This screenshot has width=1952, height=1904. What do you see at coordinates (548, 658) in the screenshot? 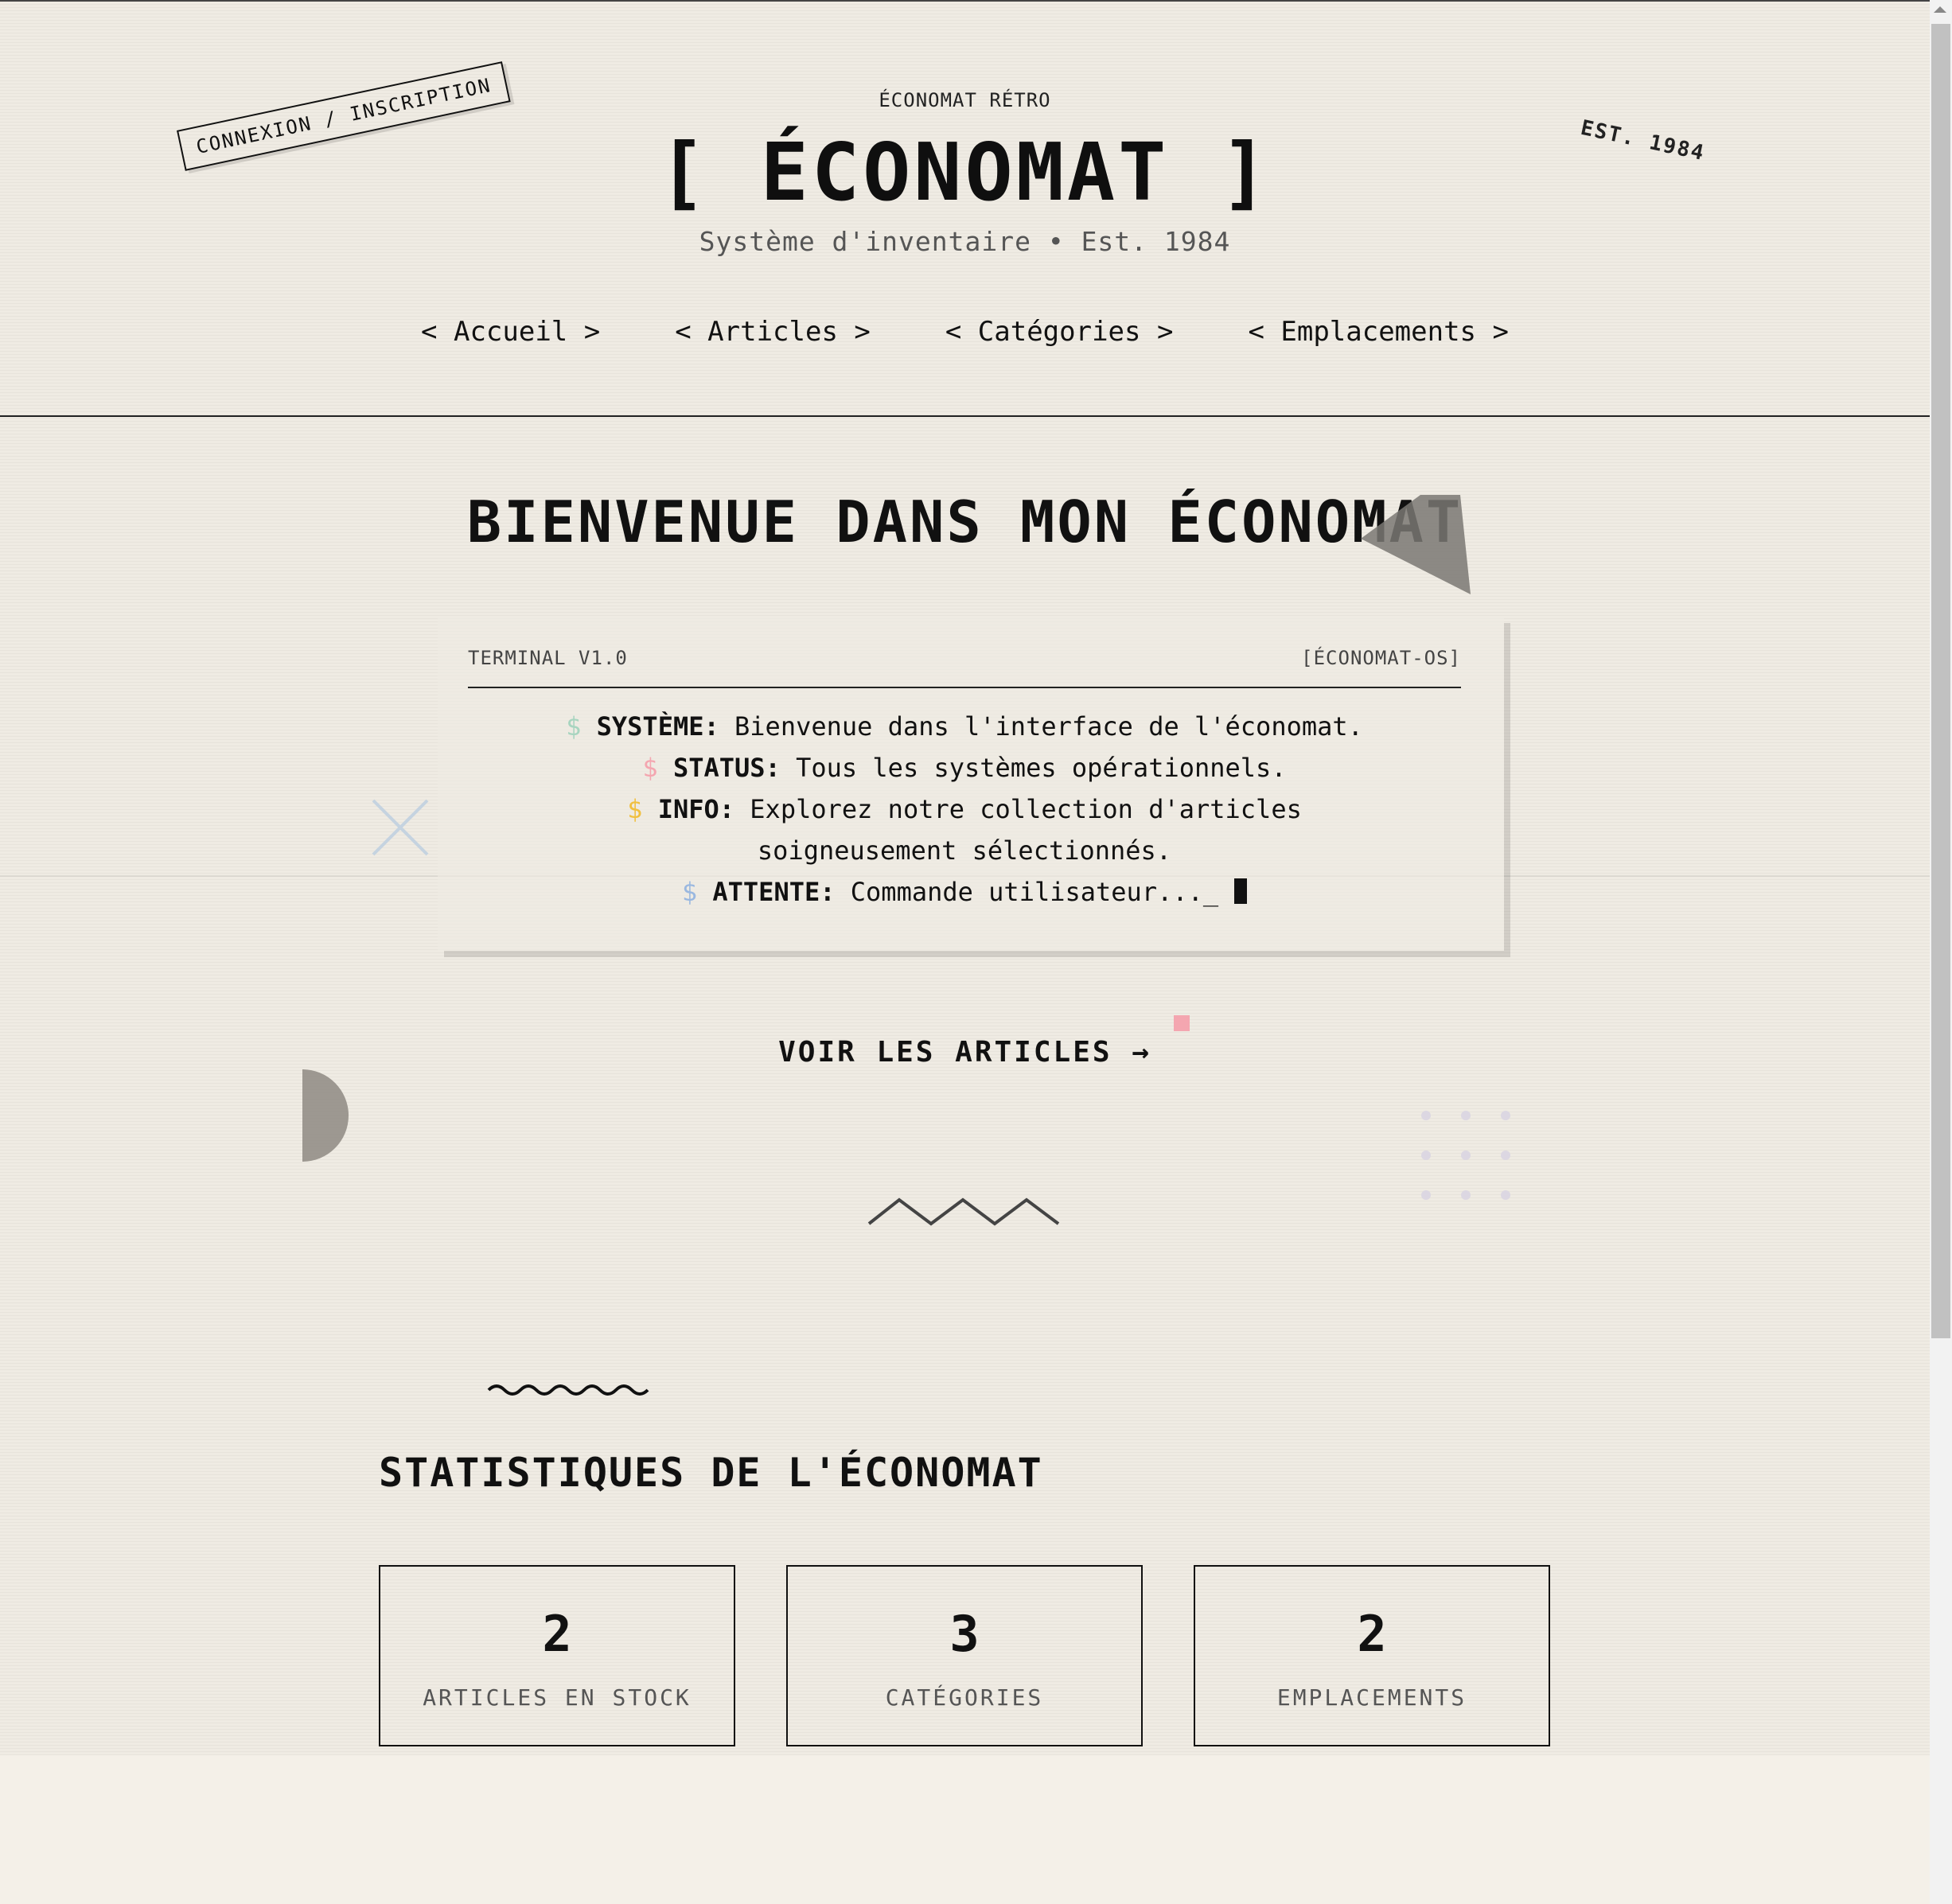
I see `terminal-label: TERMINAL V1.0` at bounding box center [548, 658].